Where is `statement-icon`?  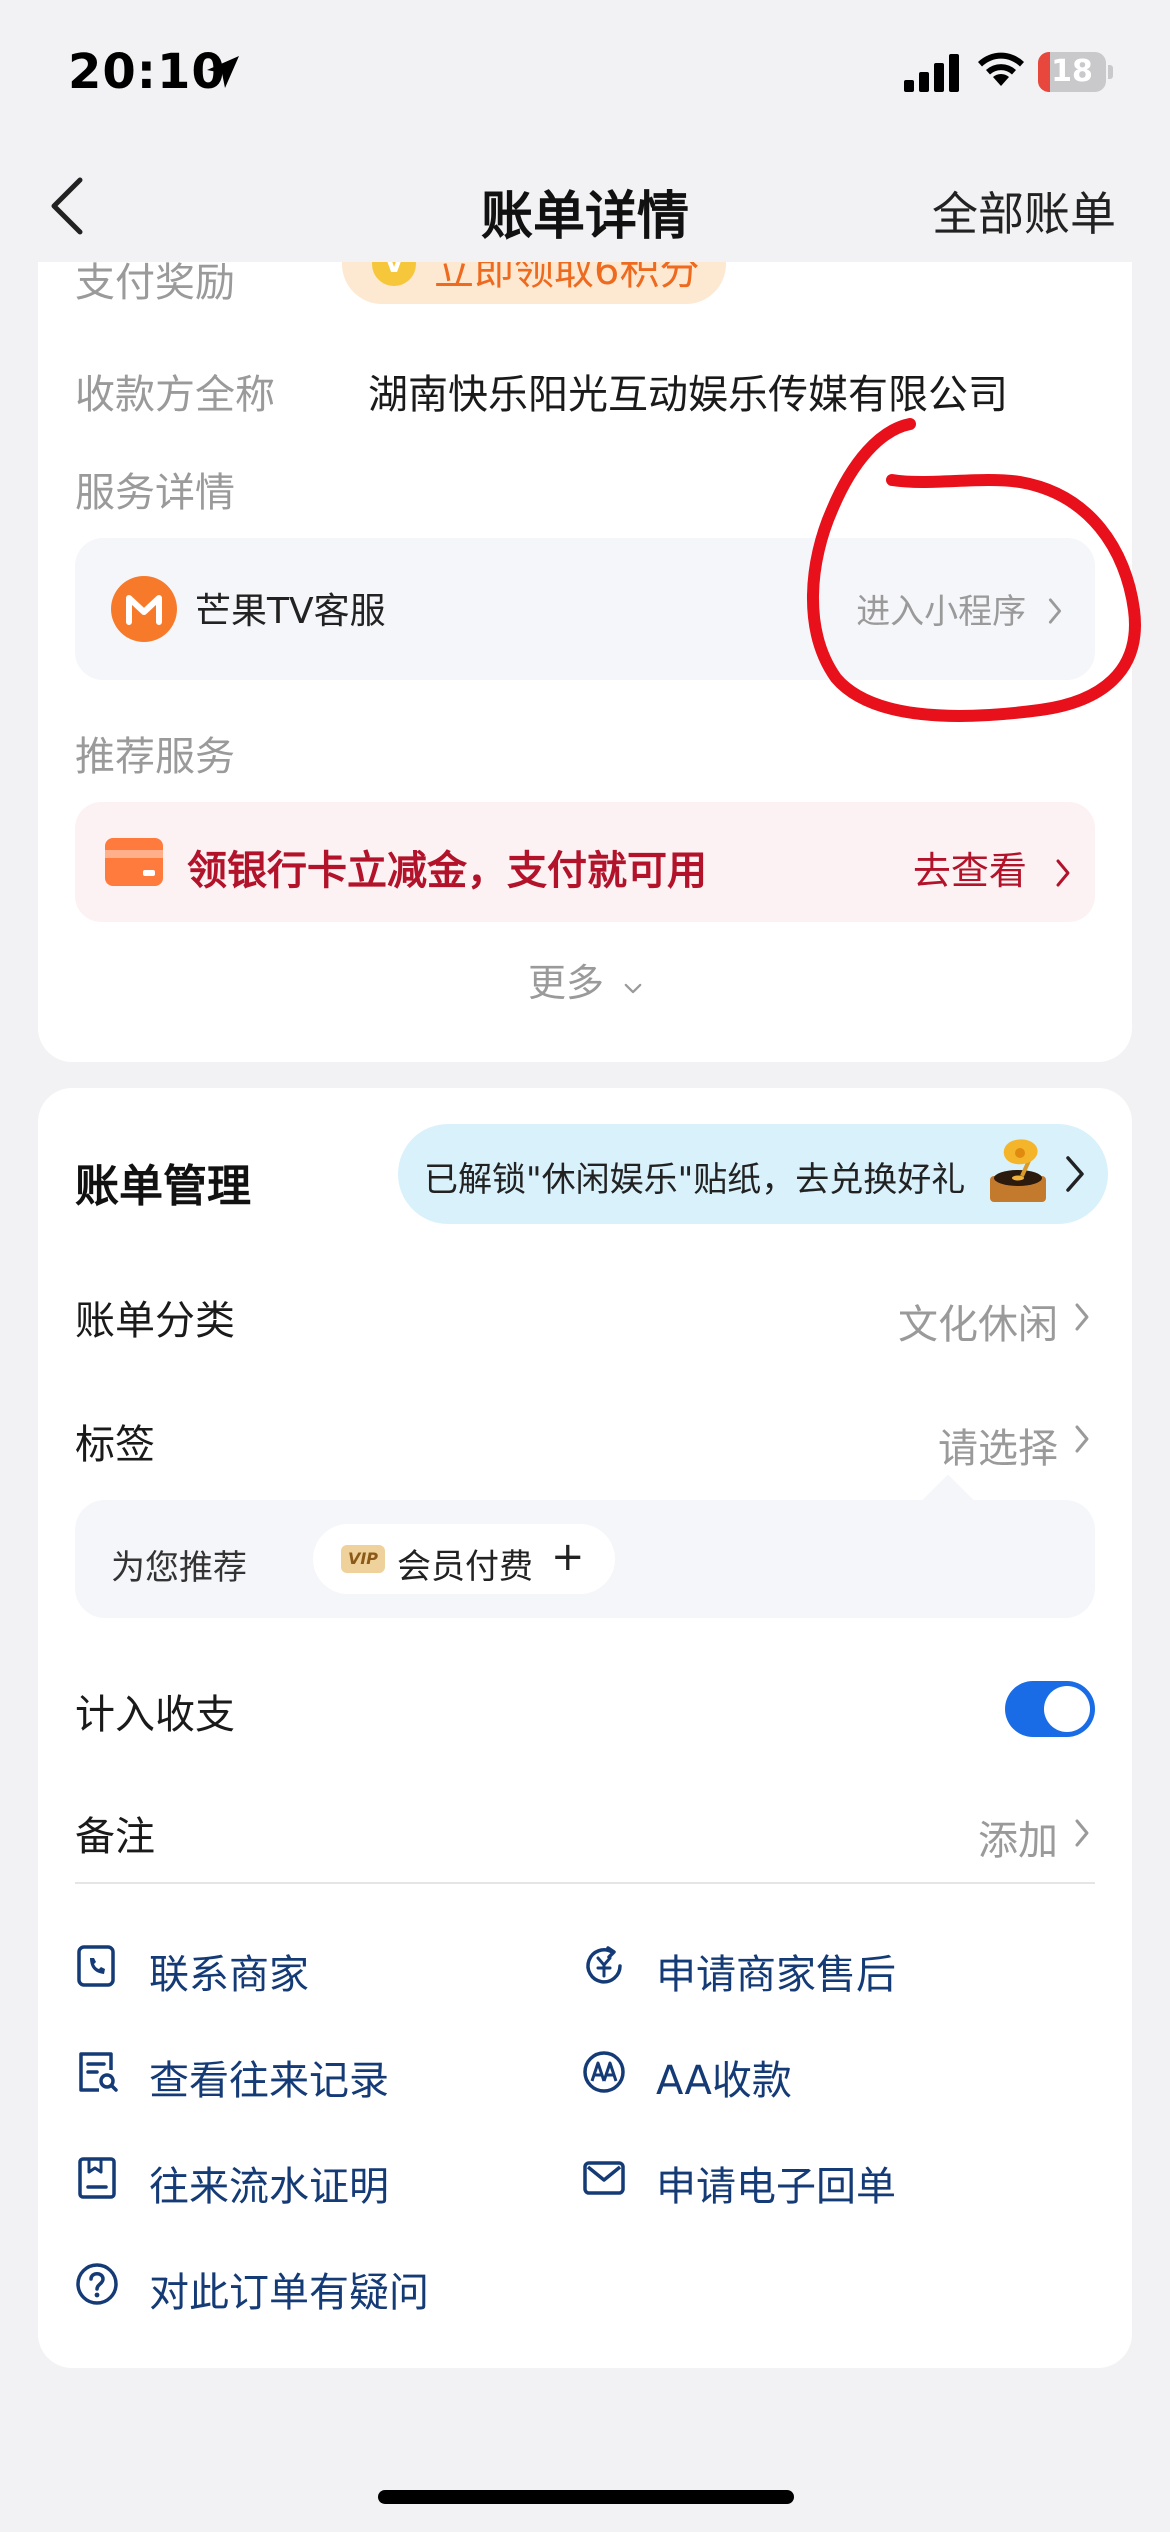
statement-icon is located at coordinates (97, 2178).